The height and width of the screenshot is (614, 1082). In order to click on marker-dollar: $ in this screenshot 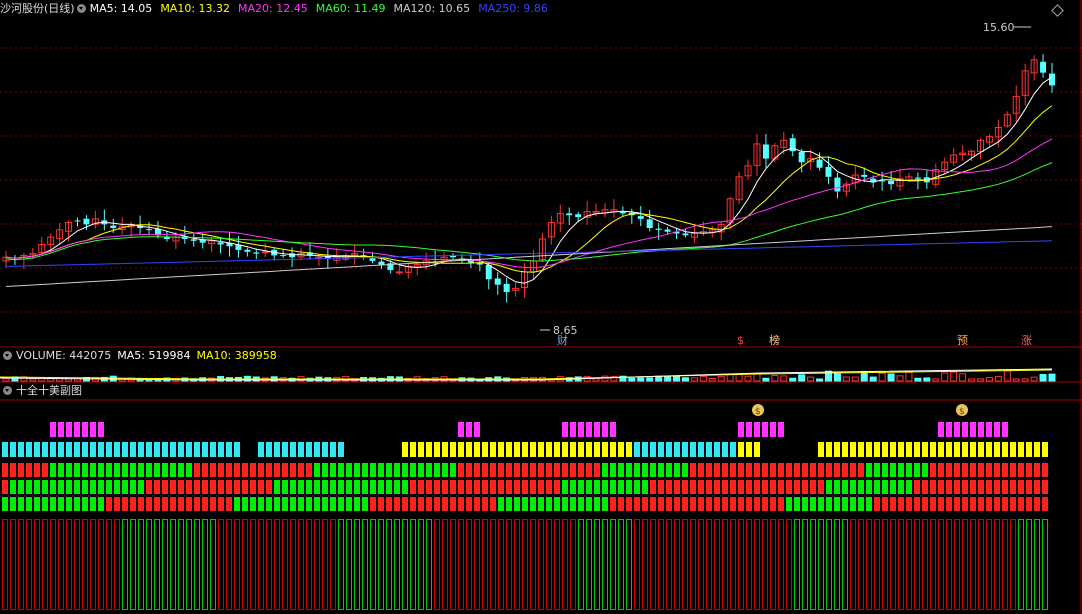, I will do `click(740, 340)`.